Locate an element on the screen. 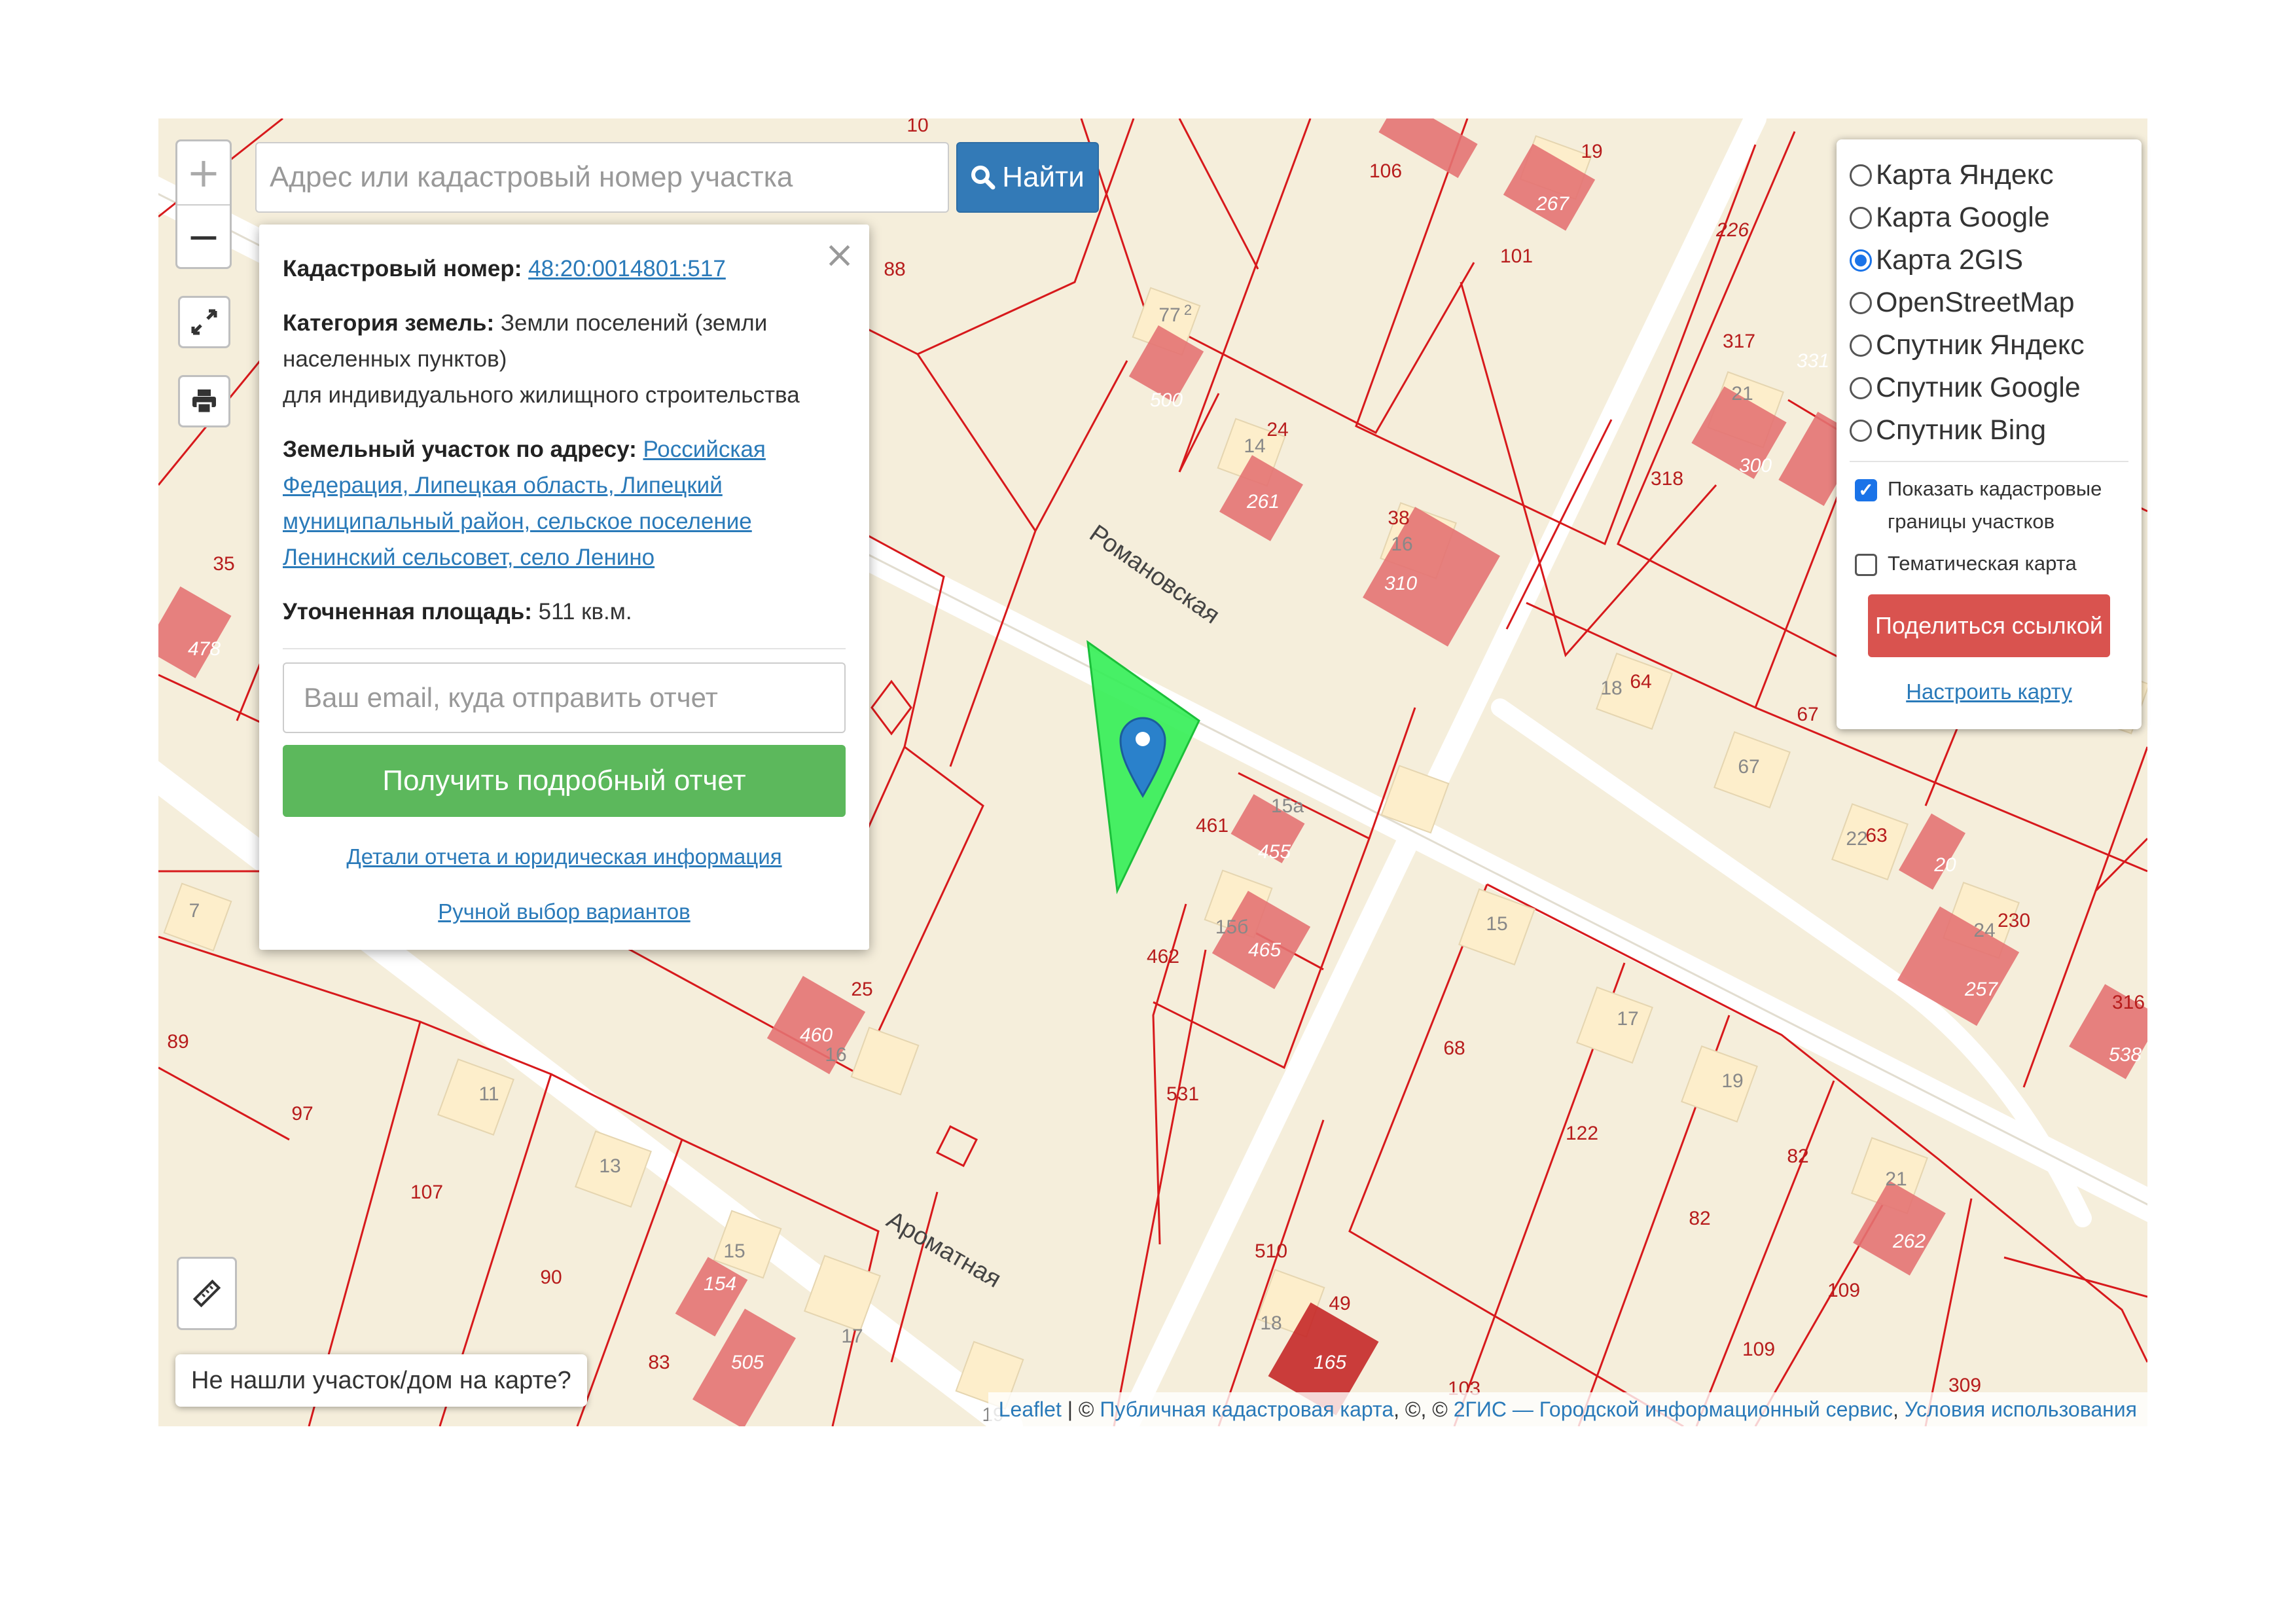  popup-divider is located at coordinates (564, 648).